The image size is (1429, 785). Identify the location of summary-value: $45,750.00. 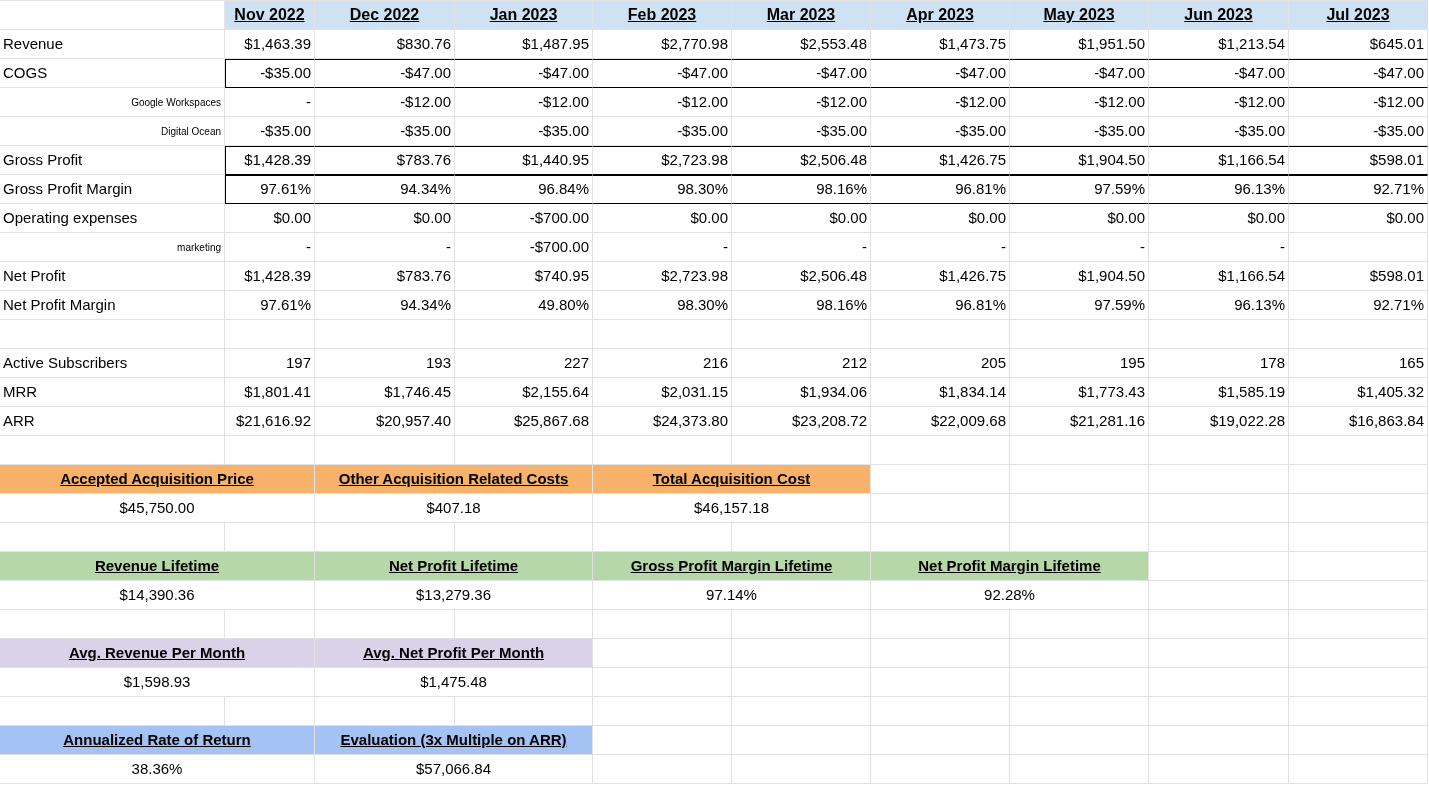
(157, 508).